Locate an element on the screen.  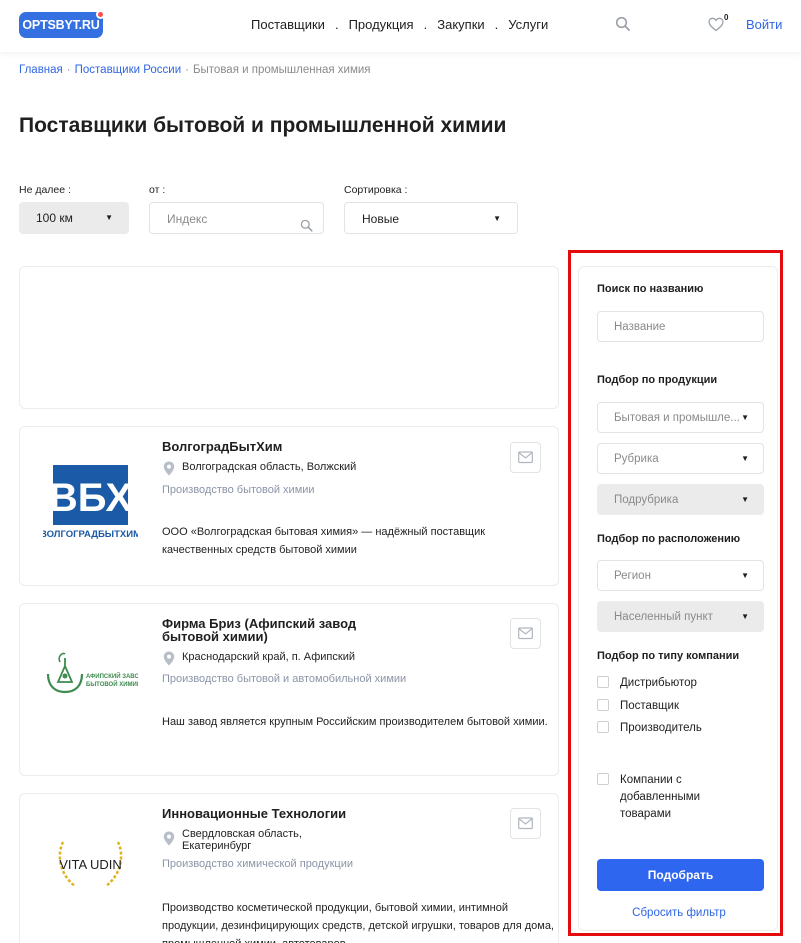
from-label: от : is located at coordinates (157, 190).